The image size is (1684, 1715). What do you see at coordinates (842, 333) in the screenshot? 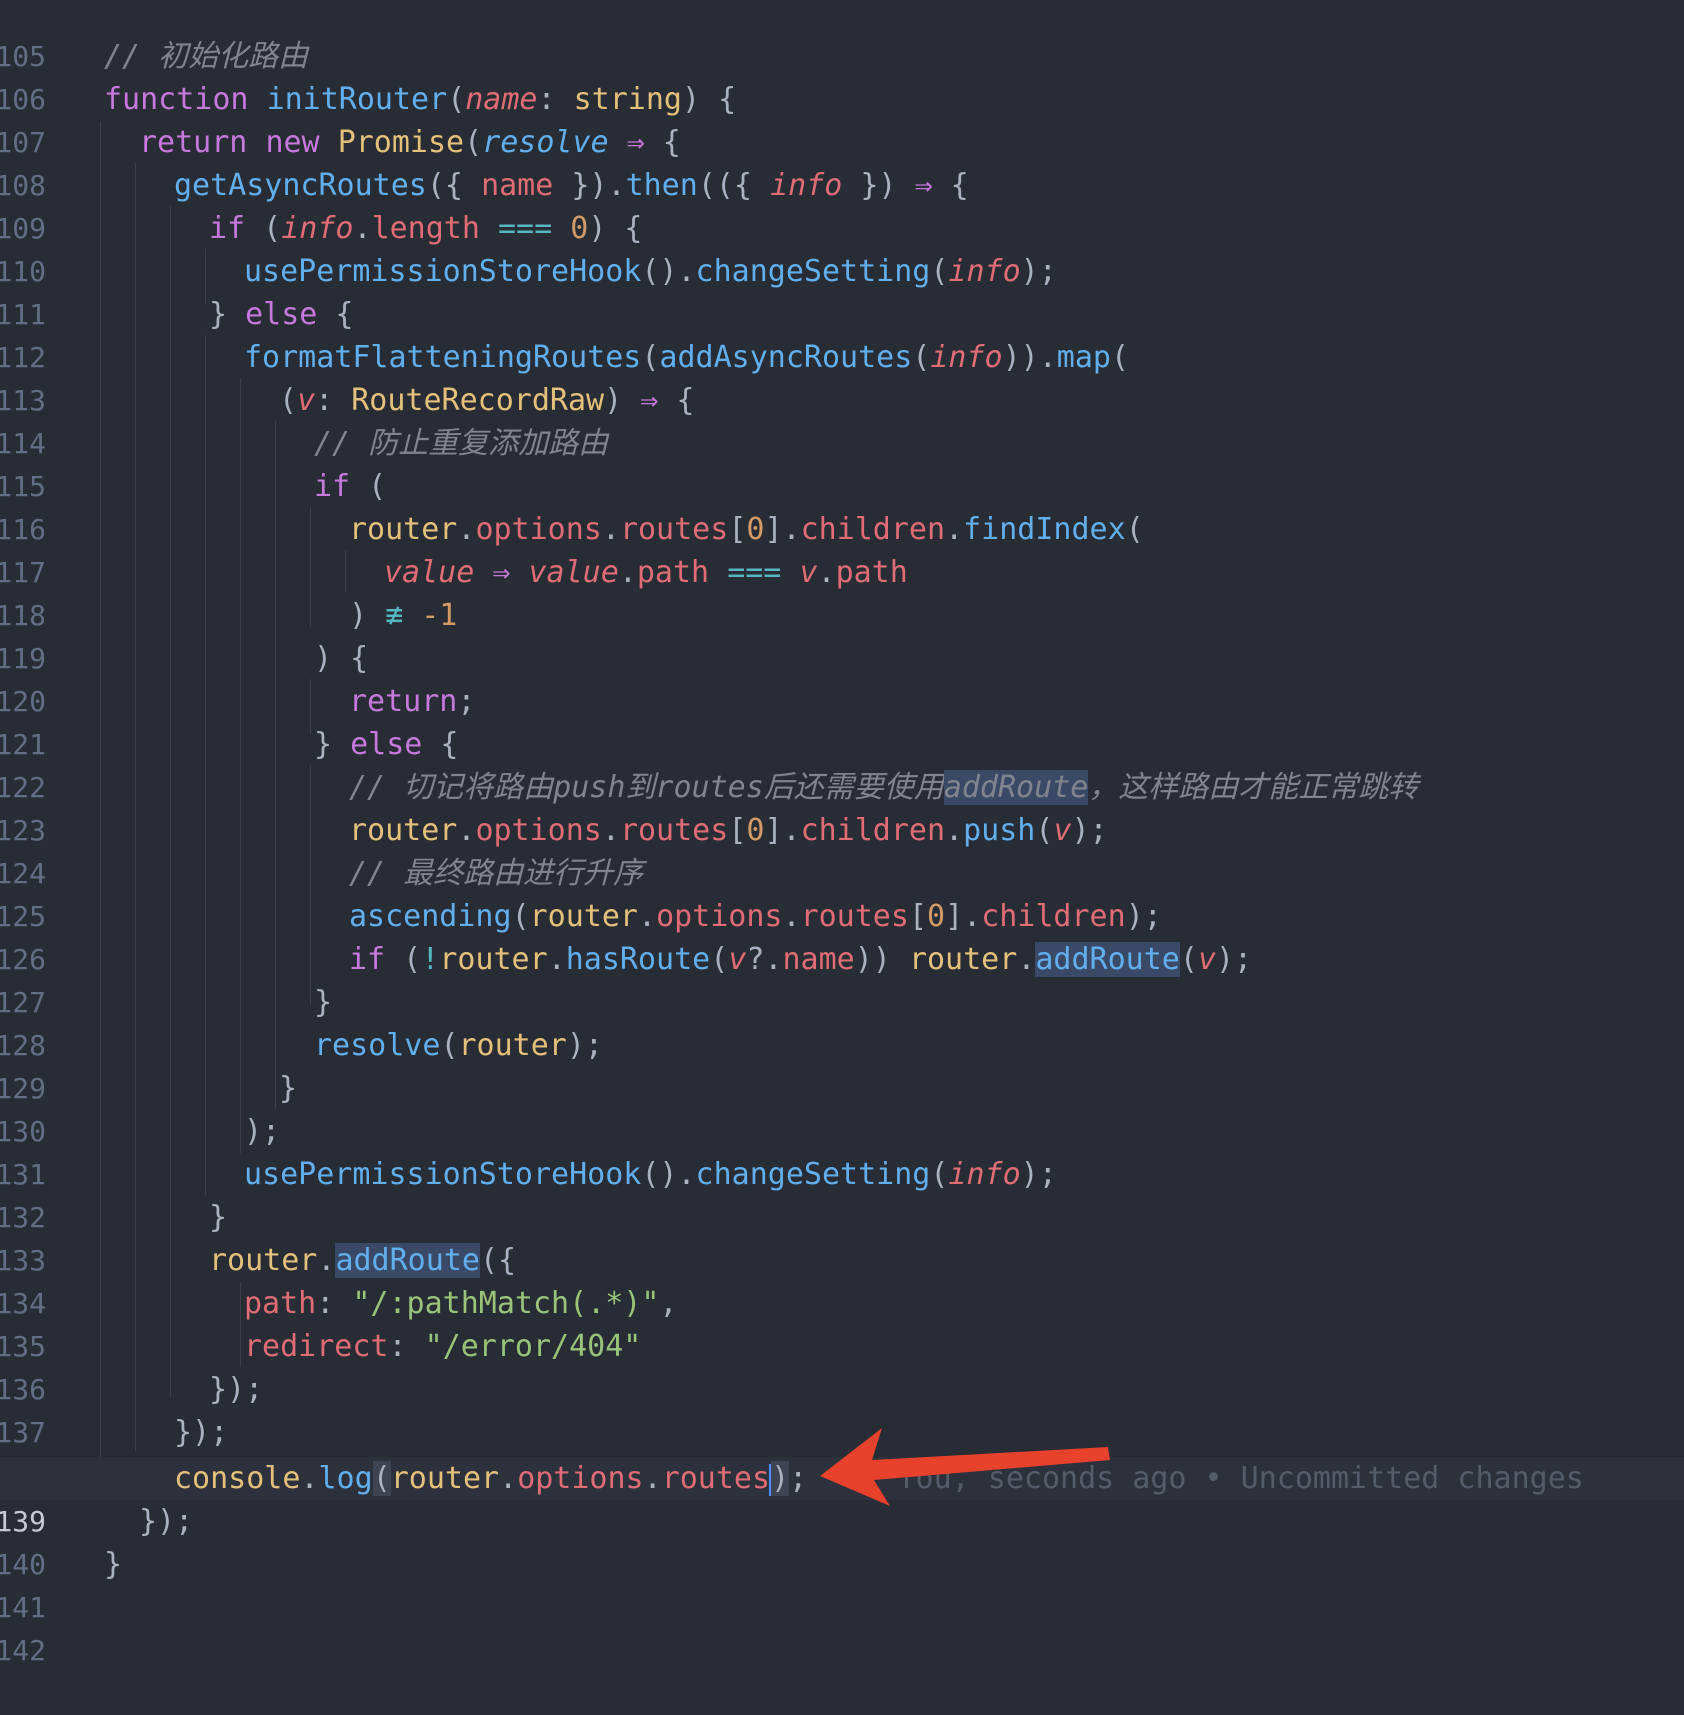
I see `code-line: 112 } else {` at bounding box center [842, 333].